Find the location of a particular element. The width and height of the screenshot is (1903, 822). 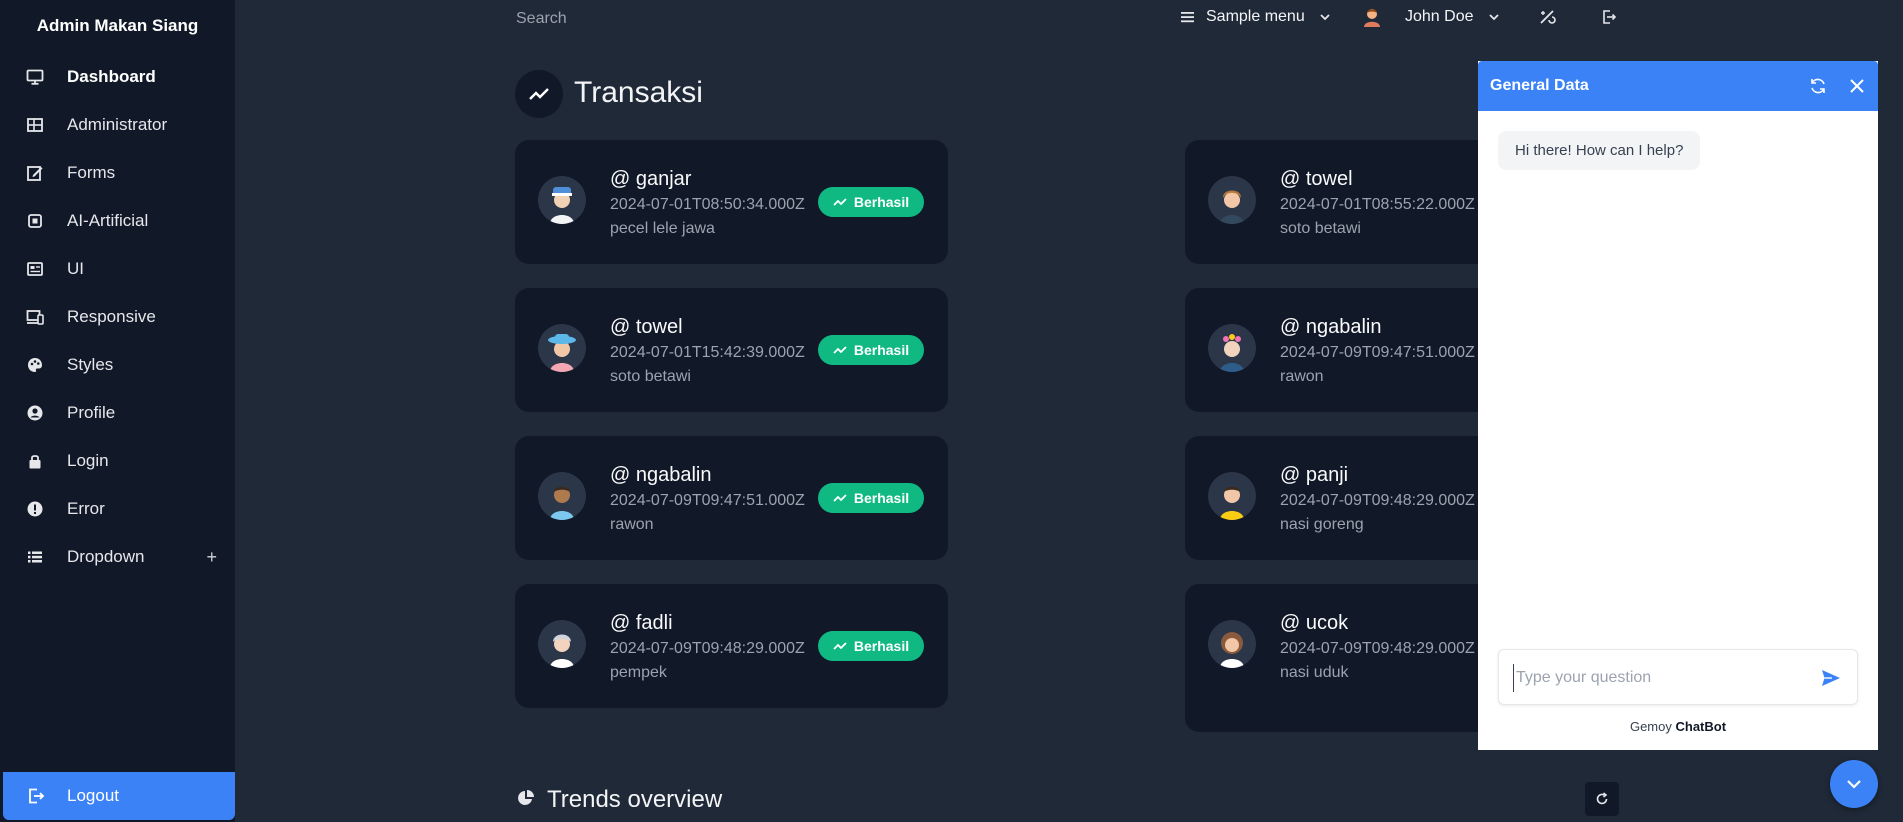

responsive-icon is located at coordinates (35, 317).